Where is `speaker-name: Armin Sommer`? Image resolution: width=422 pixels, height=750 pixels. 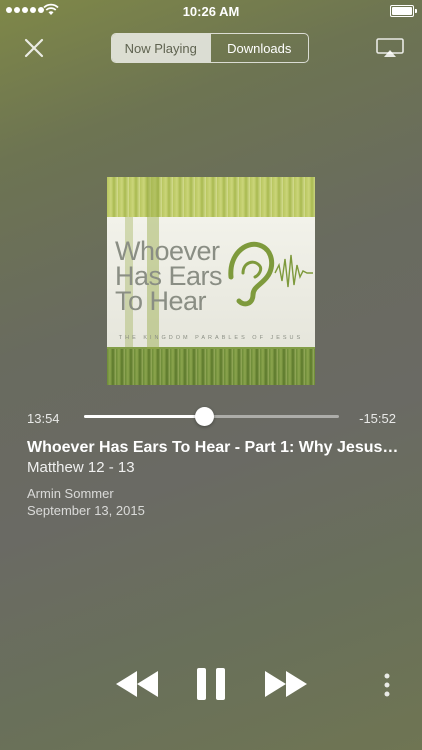
speaker-name: Armin Sommer is located at coordinates (70, 493).